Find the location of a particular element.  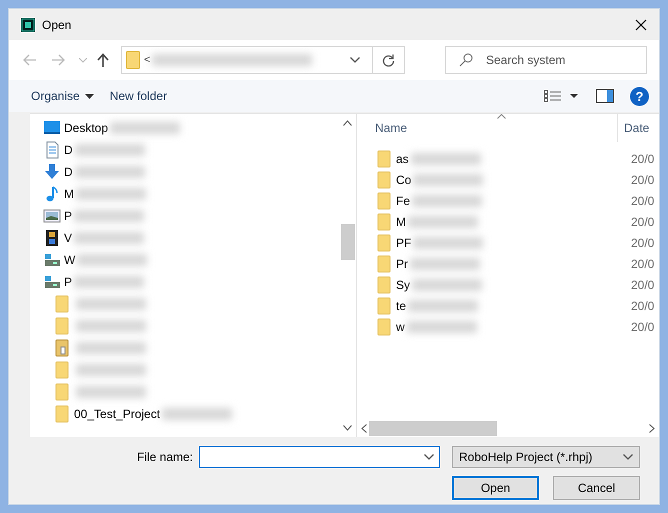

file-name: te is located at coordinates (401, 305).